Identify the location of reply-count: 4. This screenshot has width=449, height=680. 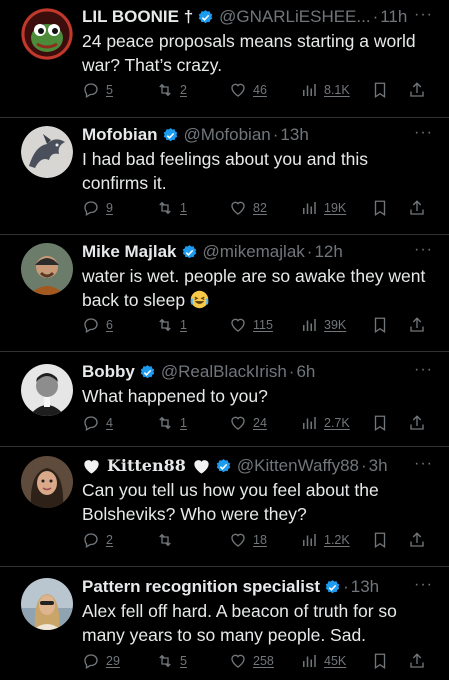
(109, 423).